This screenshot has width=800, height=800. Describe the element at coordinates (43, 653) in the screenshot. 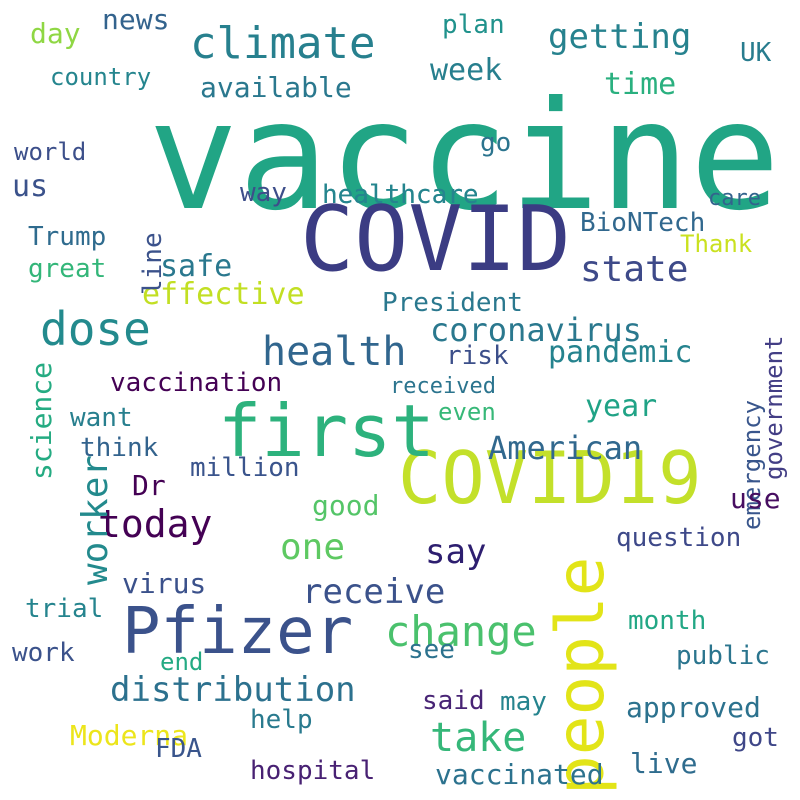

I see `word: work` at that location.